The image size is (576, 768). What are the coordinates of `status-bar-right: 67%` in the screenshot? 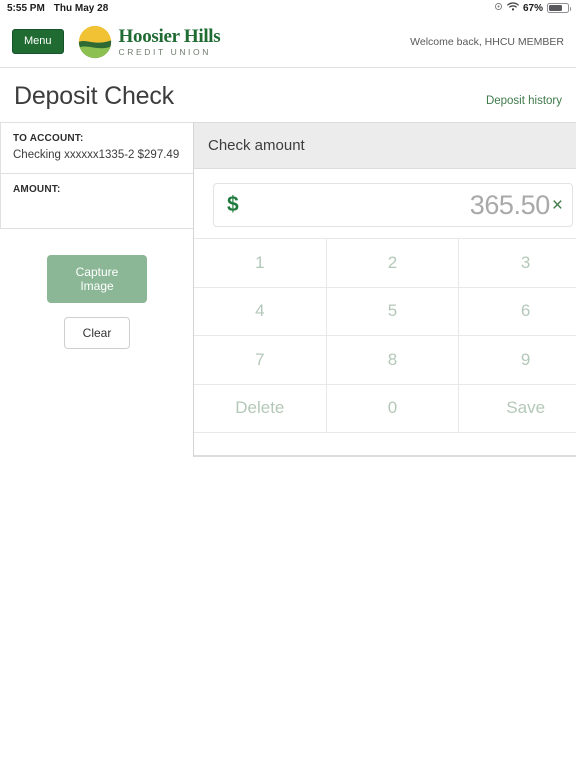 It's located at (532, 8).